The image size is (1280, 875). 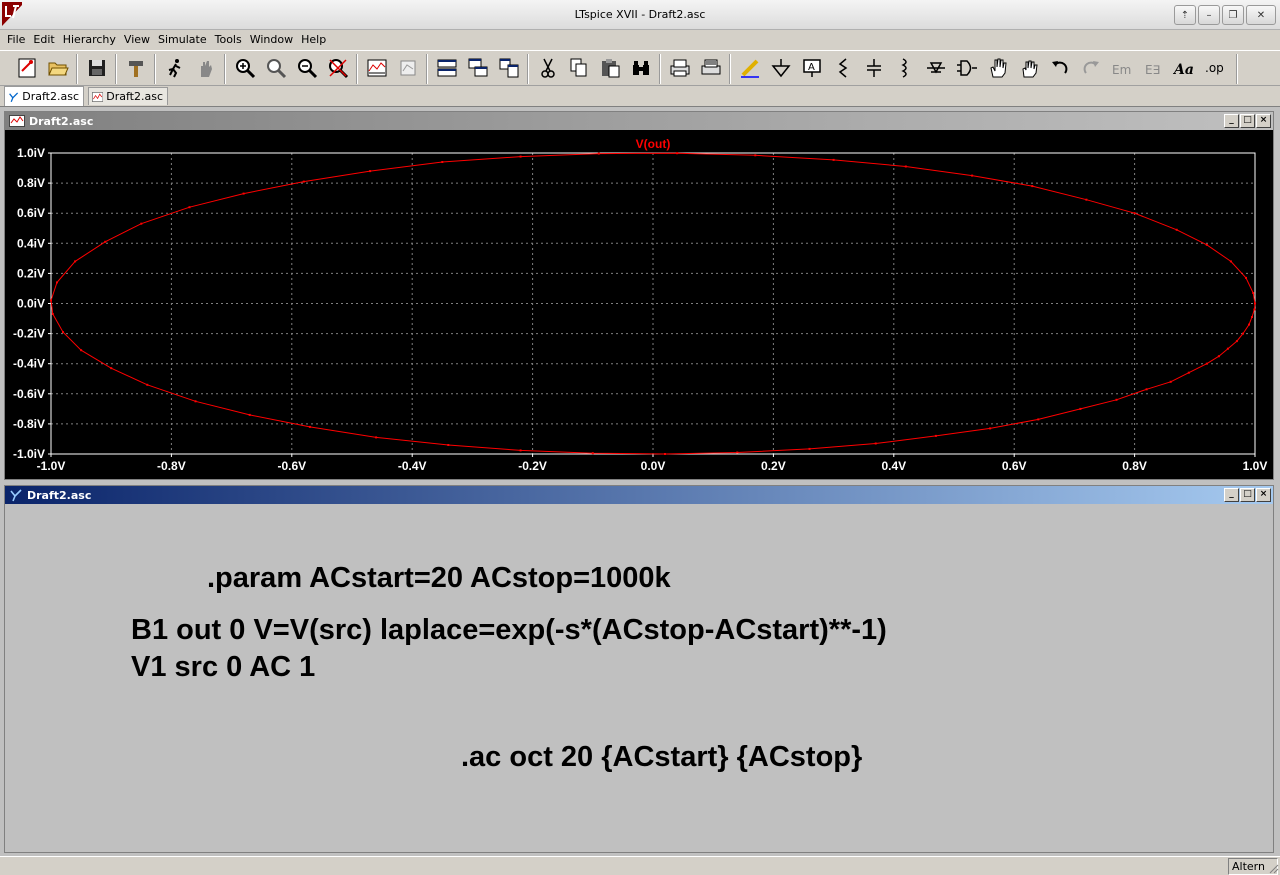 I want to click on autorange-plot-icon, so click(x=377, y=68).